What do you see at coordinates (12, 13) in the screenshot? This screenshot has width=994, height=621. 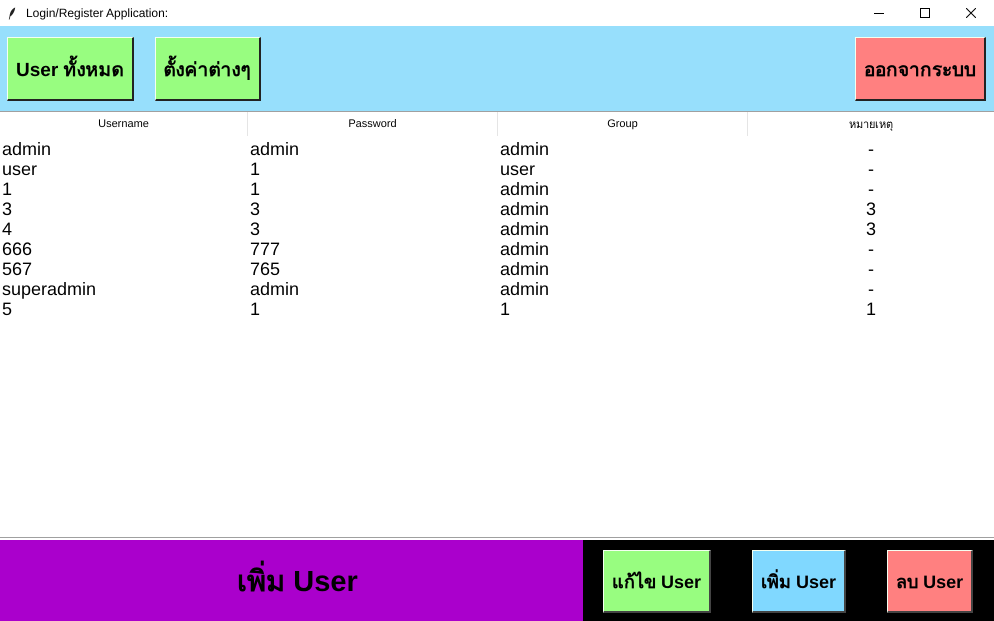 I see `feather-icon` at bounding box center [12, 13].